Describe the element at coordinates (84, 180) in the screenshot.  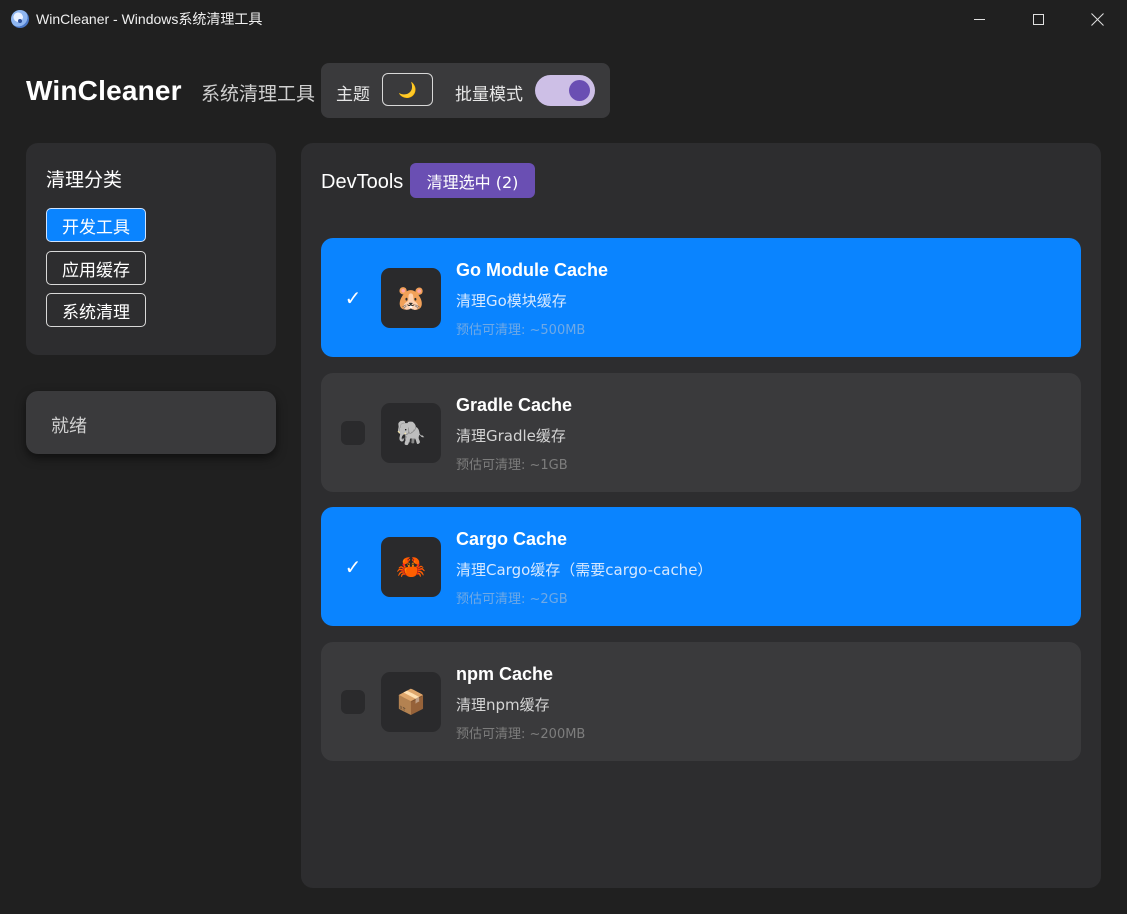
I see `category-title: 清理分类` at that location.